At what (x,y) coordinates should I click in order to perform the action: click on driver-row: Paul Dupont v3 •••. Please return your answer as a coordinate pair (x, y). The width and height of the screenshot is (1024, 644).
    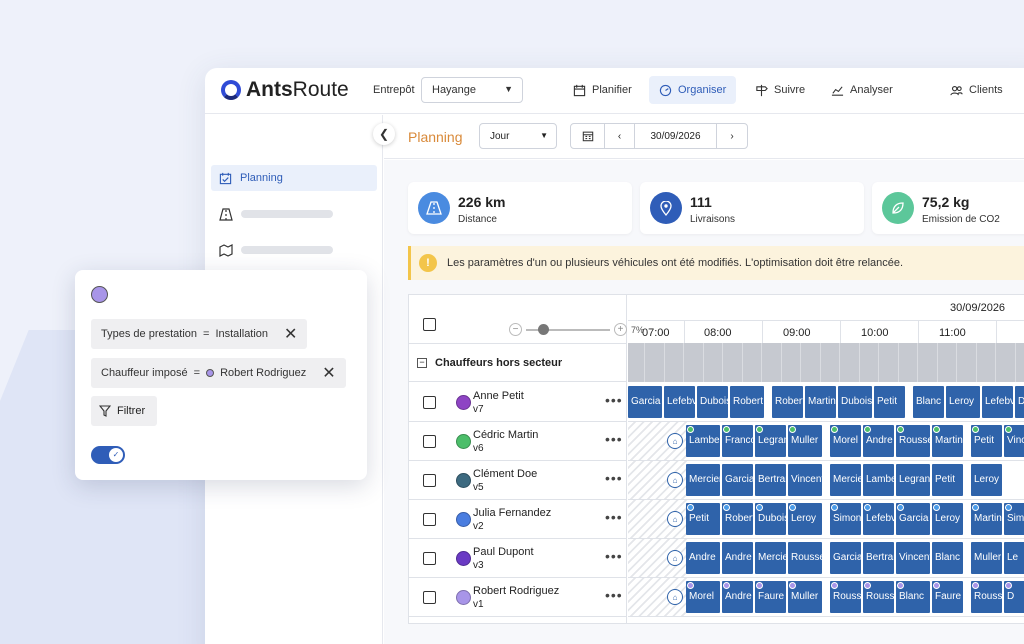
    Looking at the image, I should click on (518, 558).